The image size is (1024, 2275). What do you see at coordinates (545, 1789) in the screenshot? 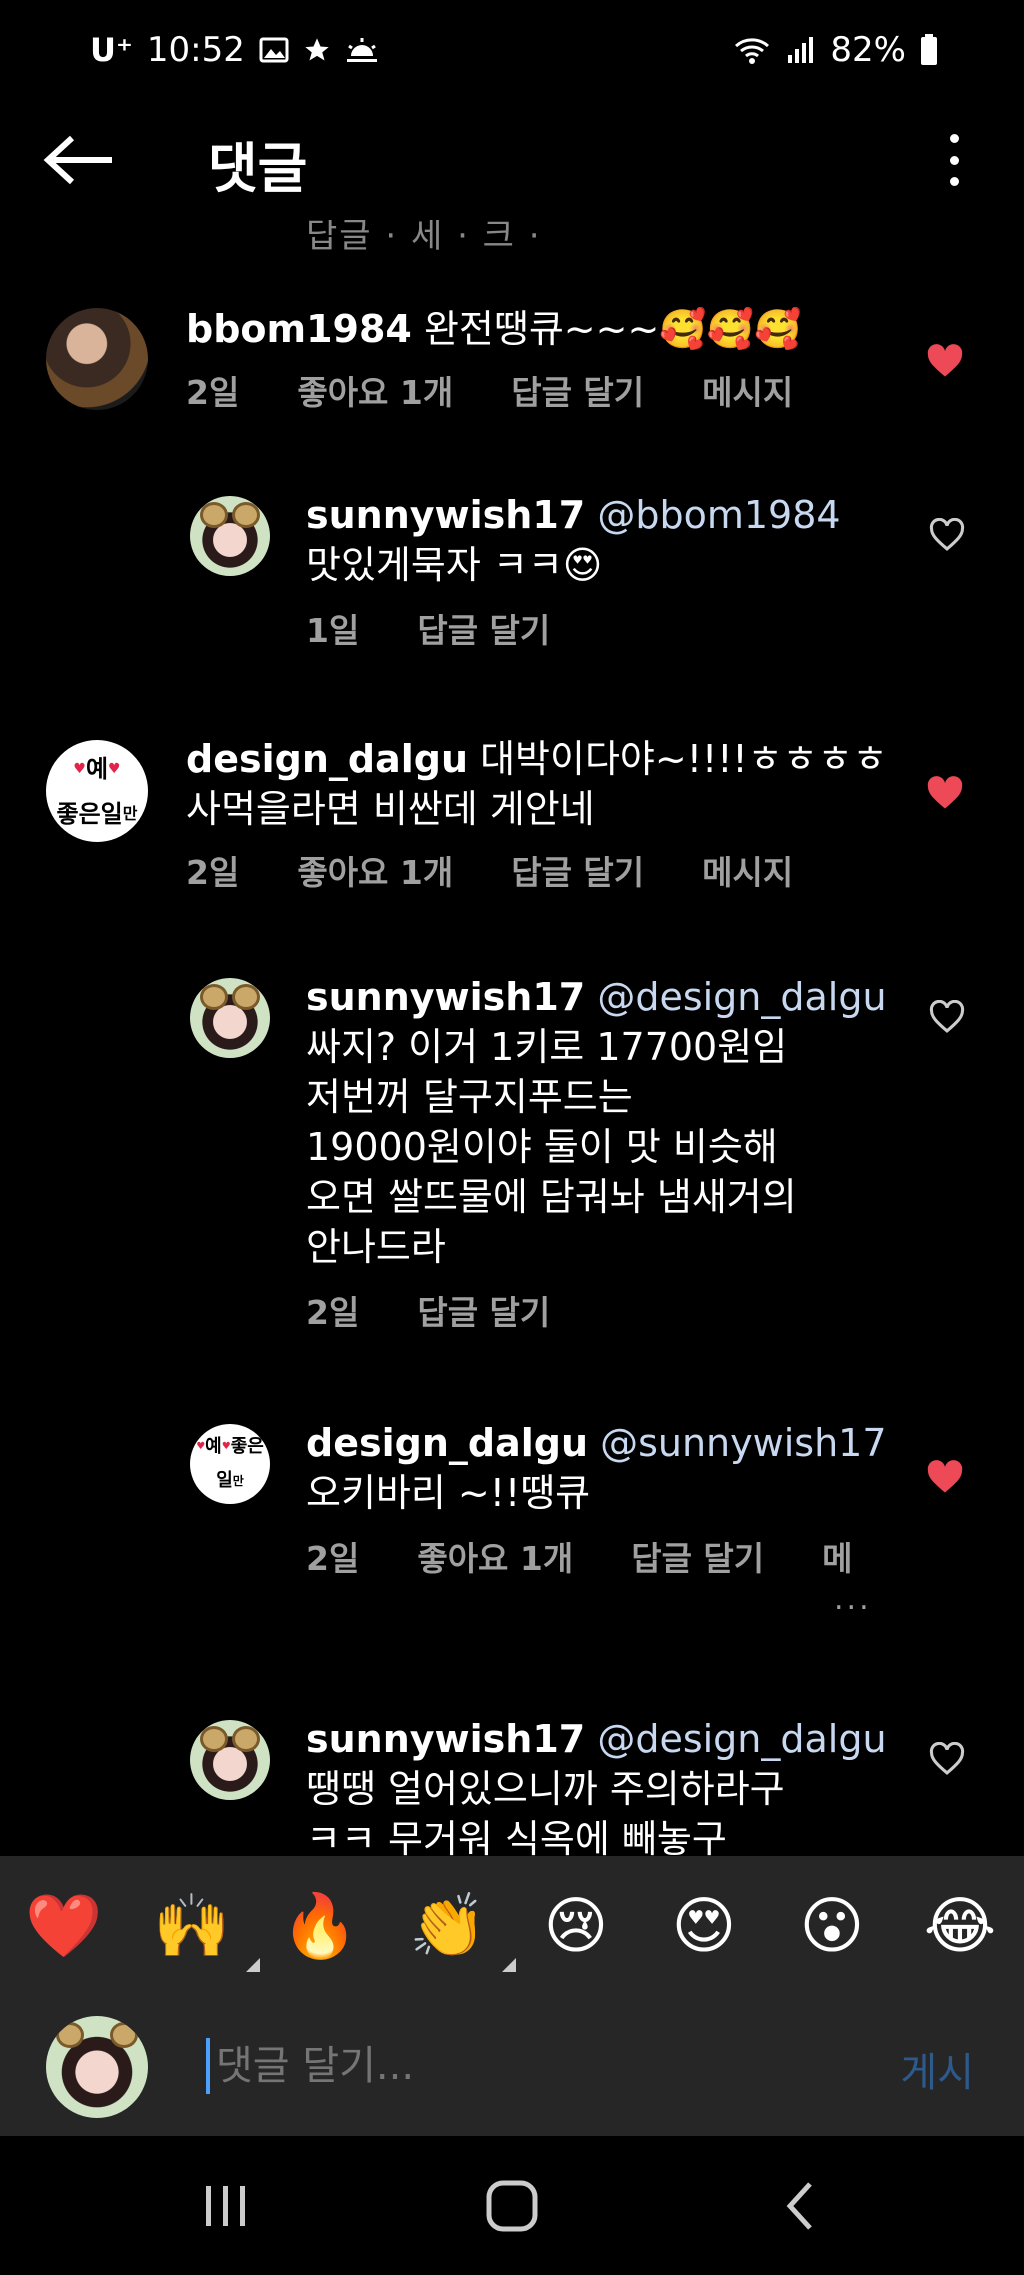
I see `comment-line: 땡땡 얼어있으니까 주의하라구` at bounding box center [545, 1789].